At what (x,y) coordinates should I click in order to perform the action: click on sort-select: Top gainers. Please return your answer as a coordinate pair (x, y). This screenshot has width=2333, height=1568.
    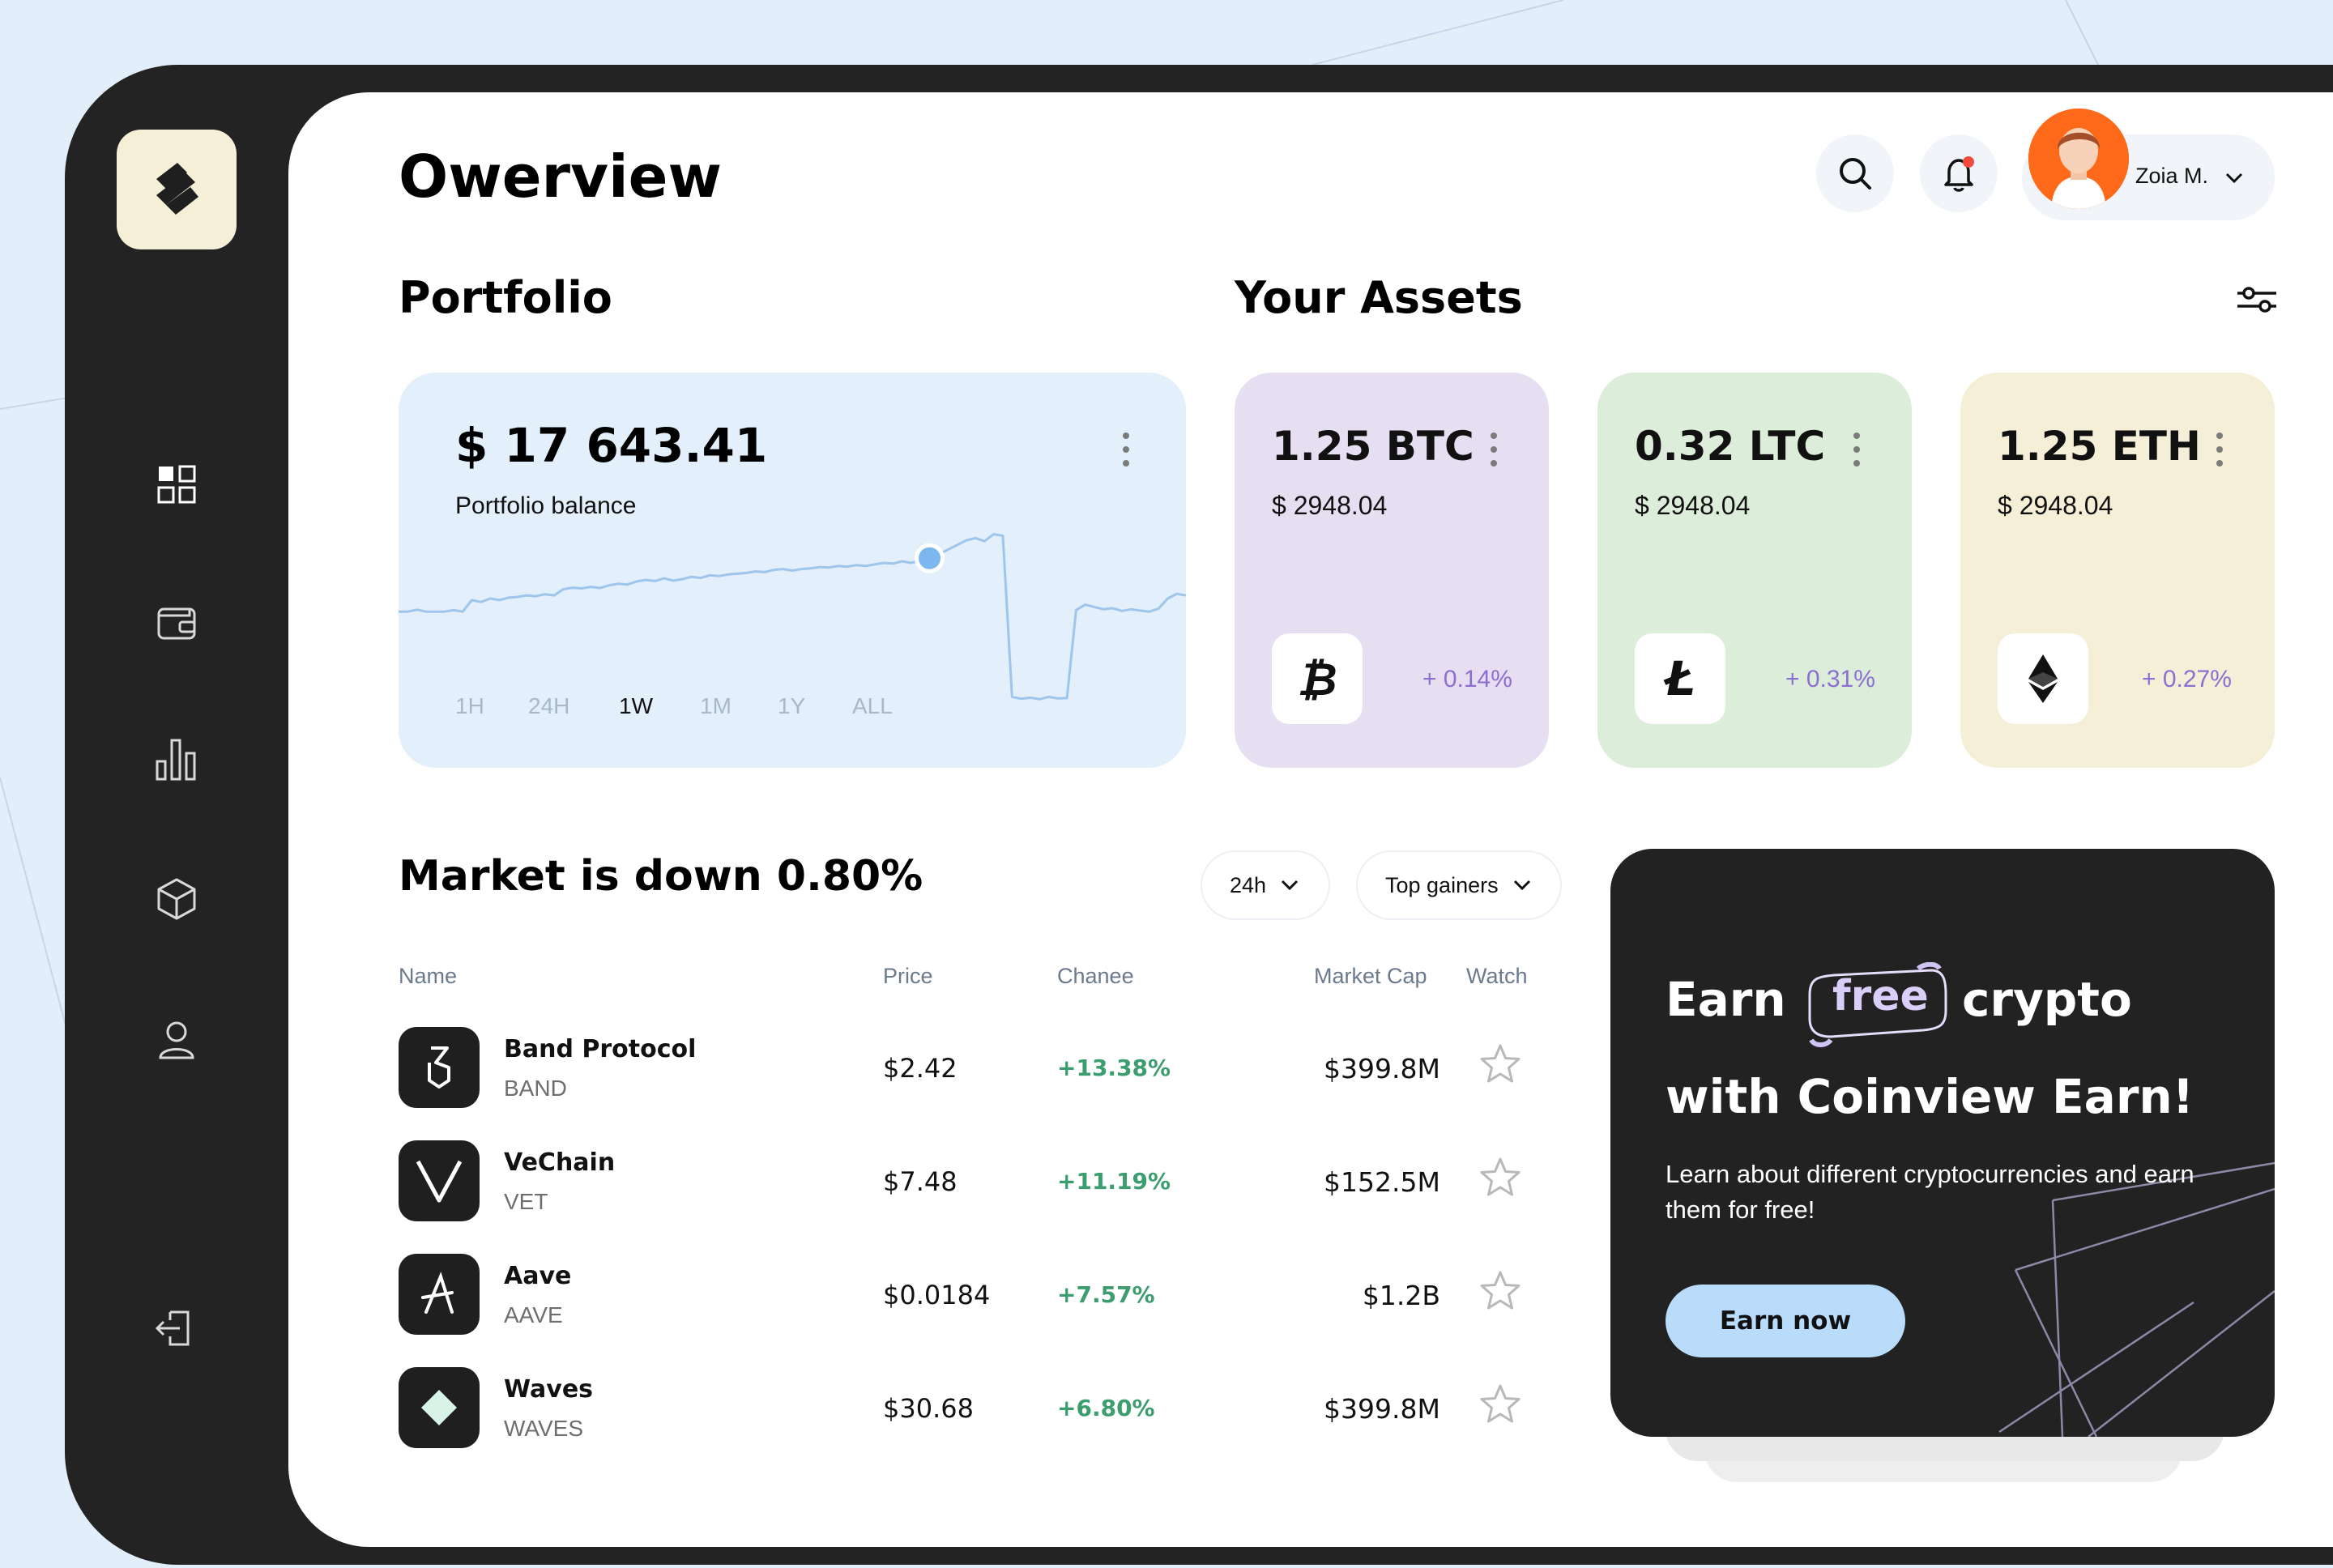
    Looking at the image, I should click on (1459, 885).